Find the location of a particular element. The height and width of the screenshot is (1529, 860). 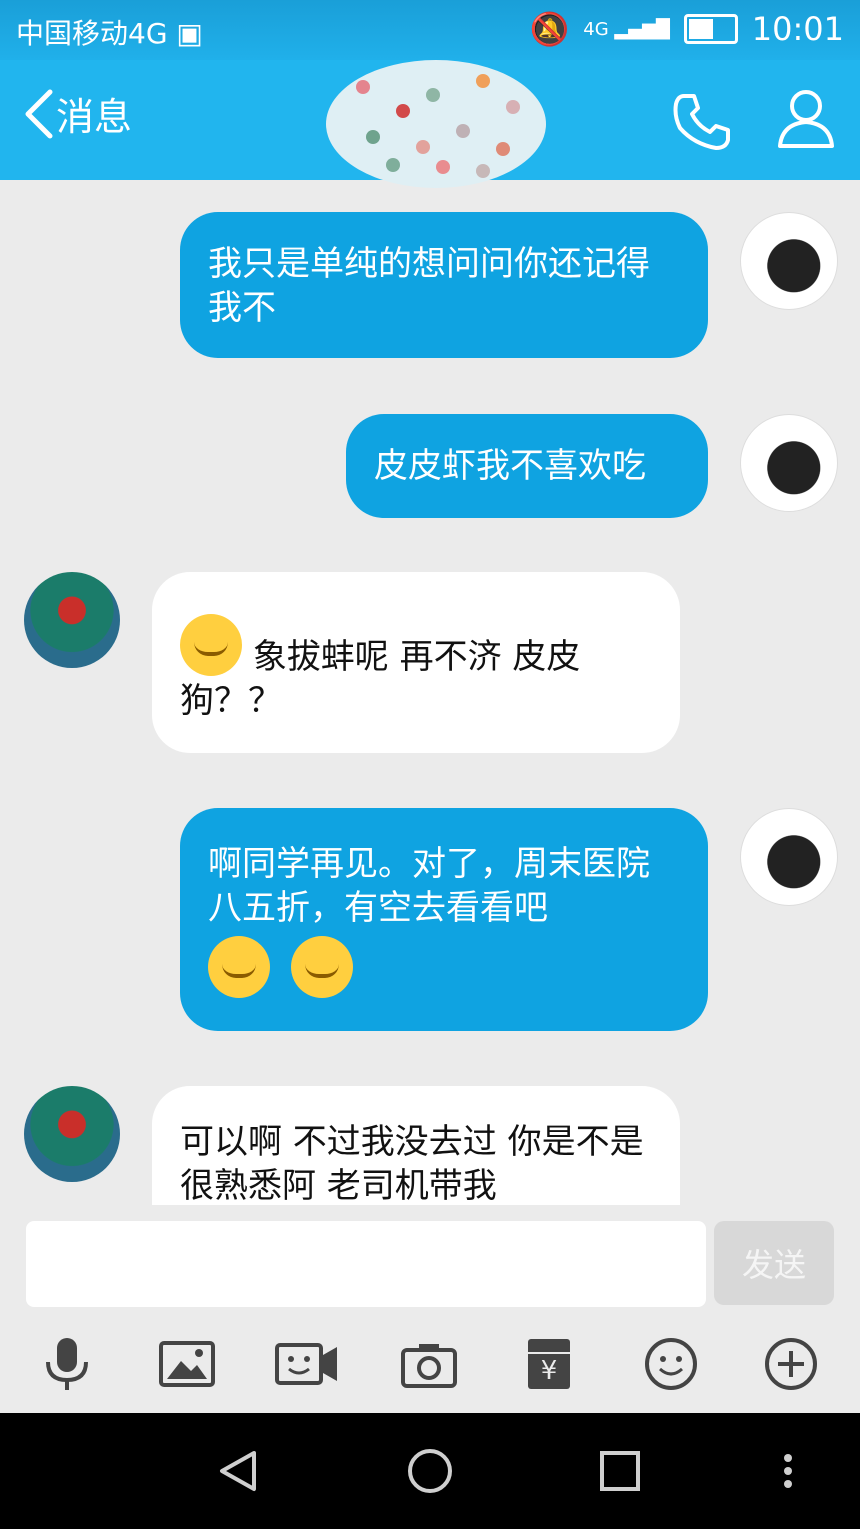

more-vertical-icon is located at coordinates (788, 1471).